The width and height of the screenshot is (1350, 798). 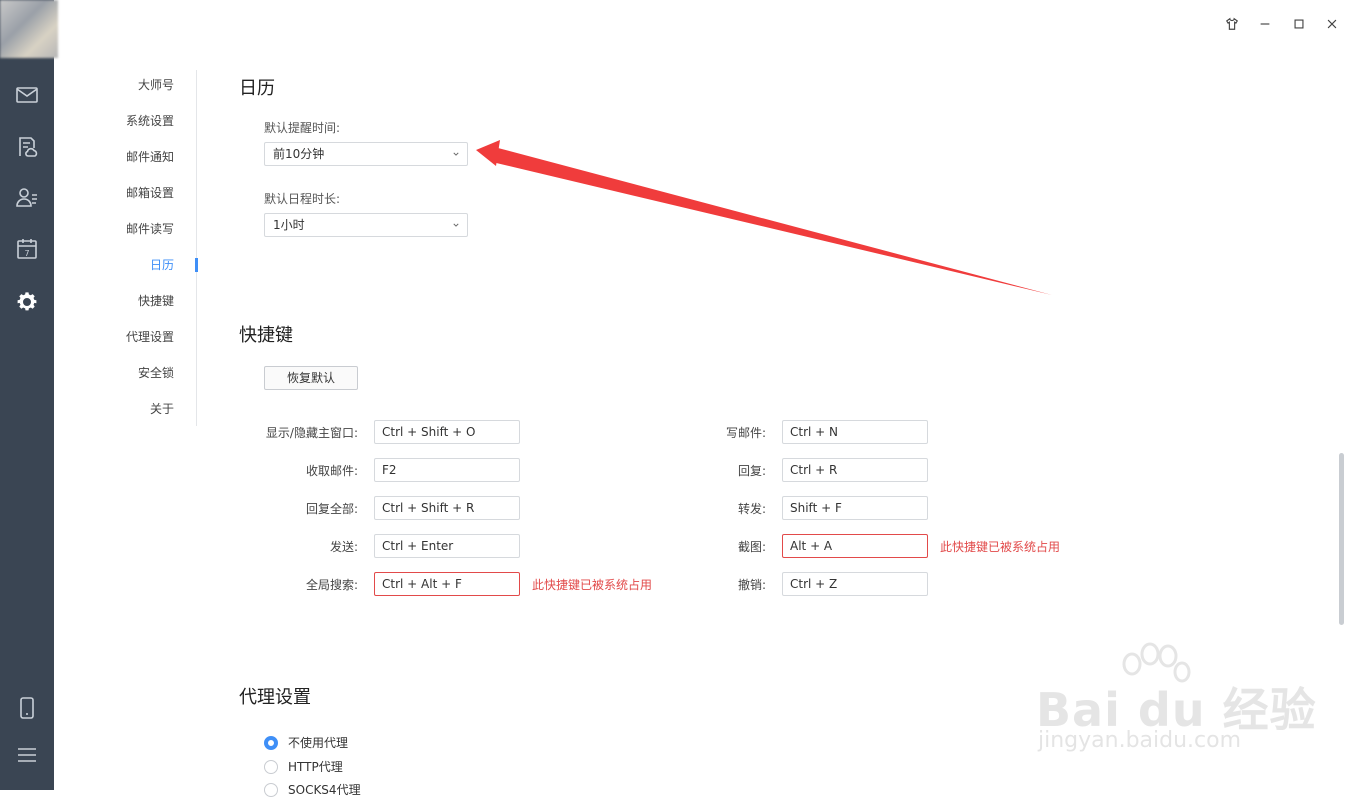 What do you see at coordinates (1341, 539) in the screenshot?
I see `scrollbar-thumb` at bounding box center [1341, 539].